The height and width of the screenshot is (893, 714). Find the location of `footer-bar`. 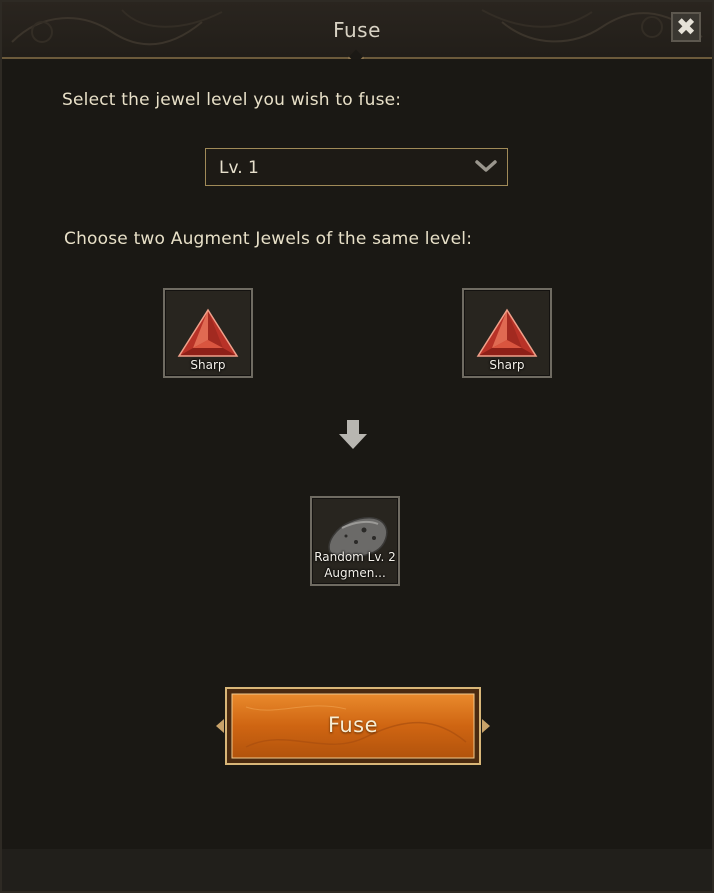

footer-bar is located at coordinates (357, 870).